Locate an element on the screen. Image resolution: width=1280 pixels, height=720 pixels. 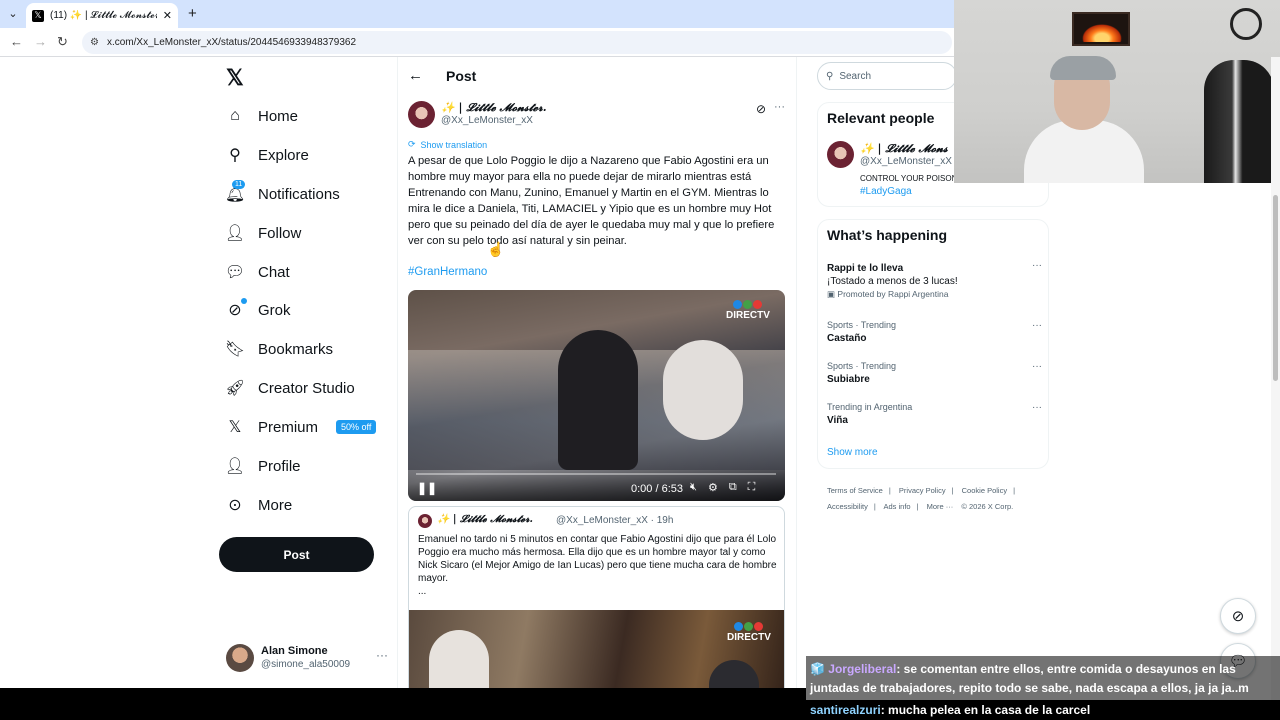
streamer-cap is located at coordinates (1083, 68).